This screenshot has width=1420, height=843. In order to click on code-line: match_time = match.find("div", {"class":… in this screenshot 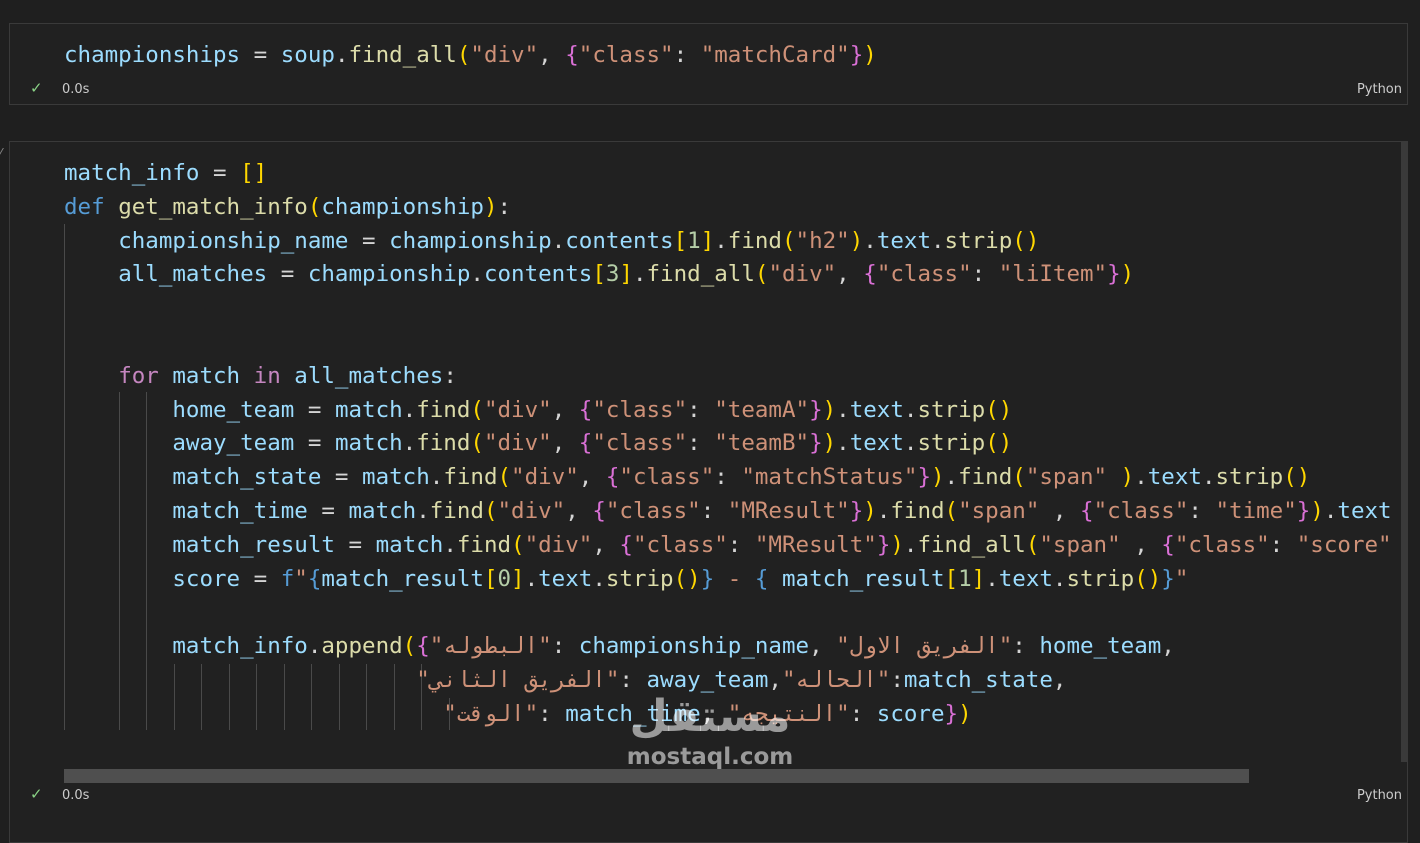, I will do `click(727, 511)`.